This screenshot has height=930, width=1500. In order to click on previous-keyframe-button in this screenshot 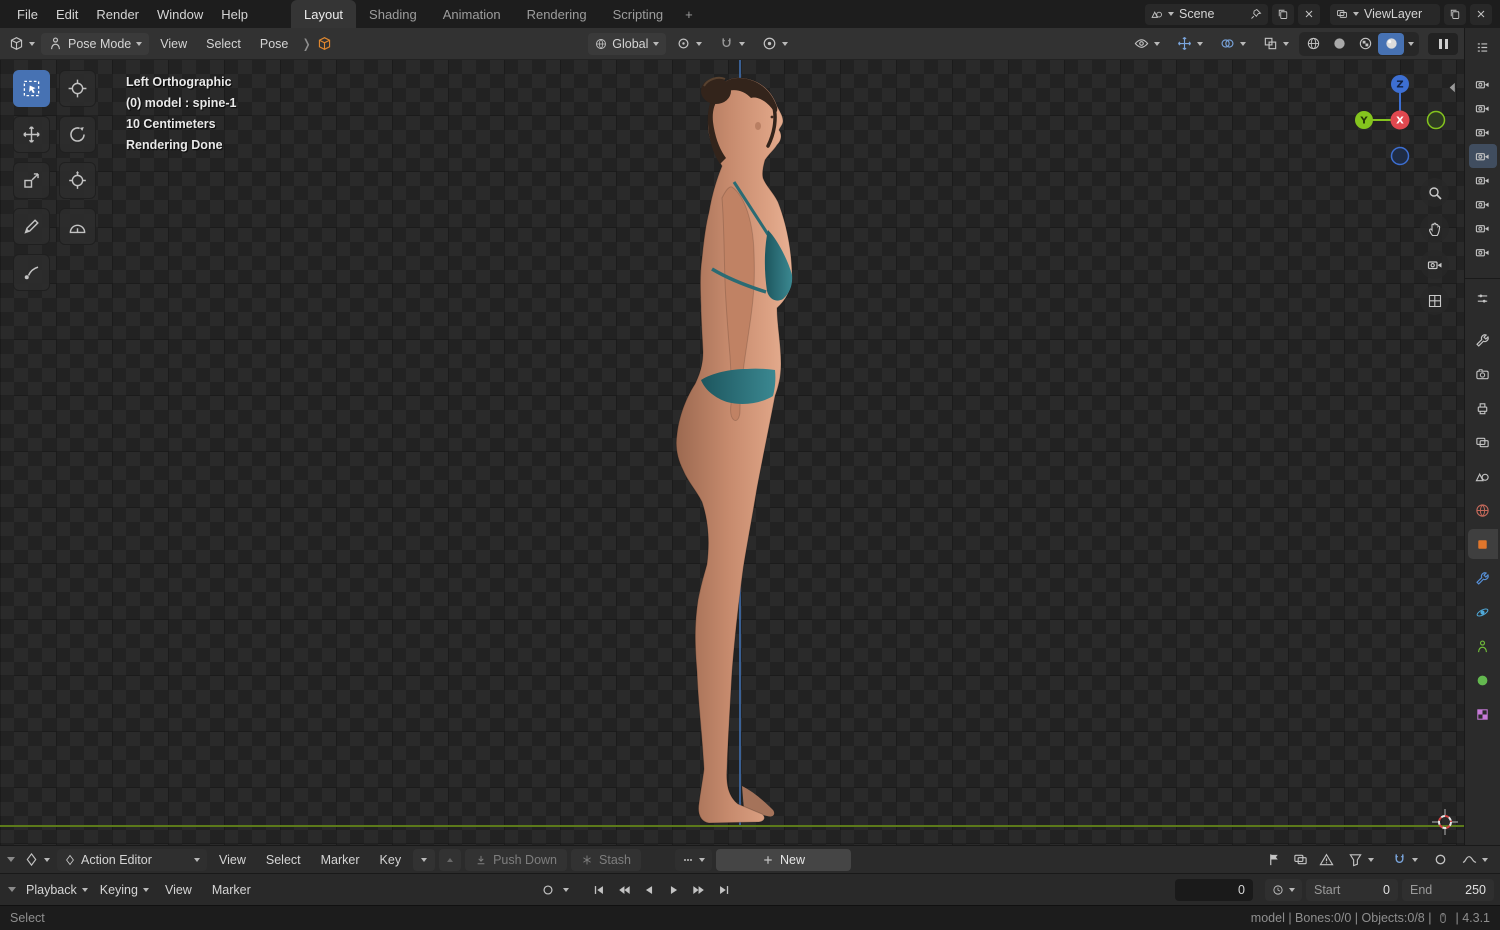, I will do `click(623, 890)`.